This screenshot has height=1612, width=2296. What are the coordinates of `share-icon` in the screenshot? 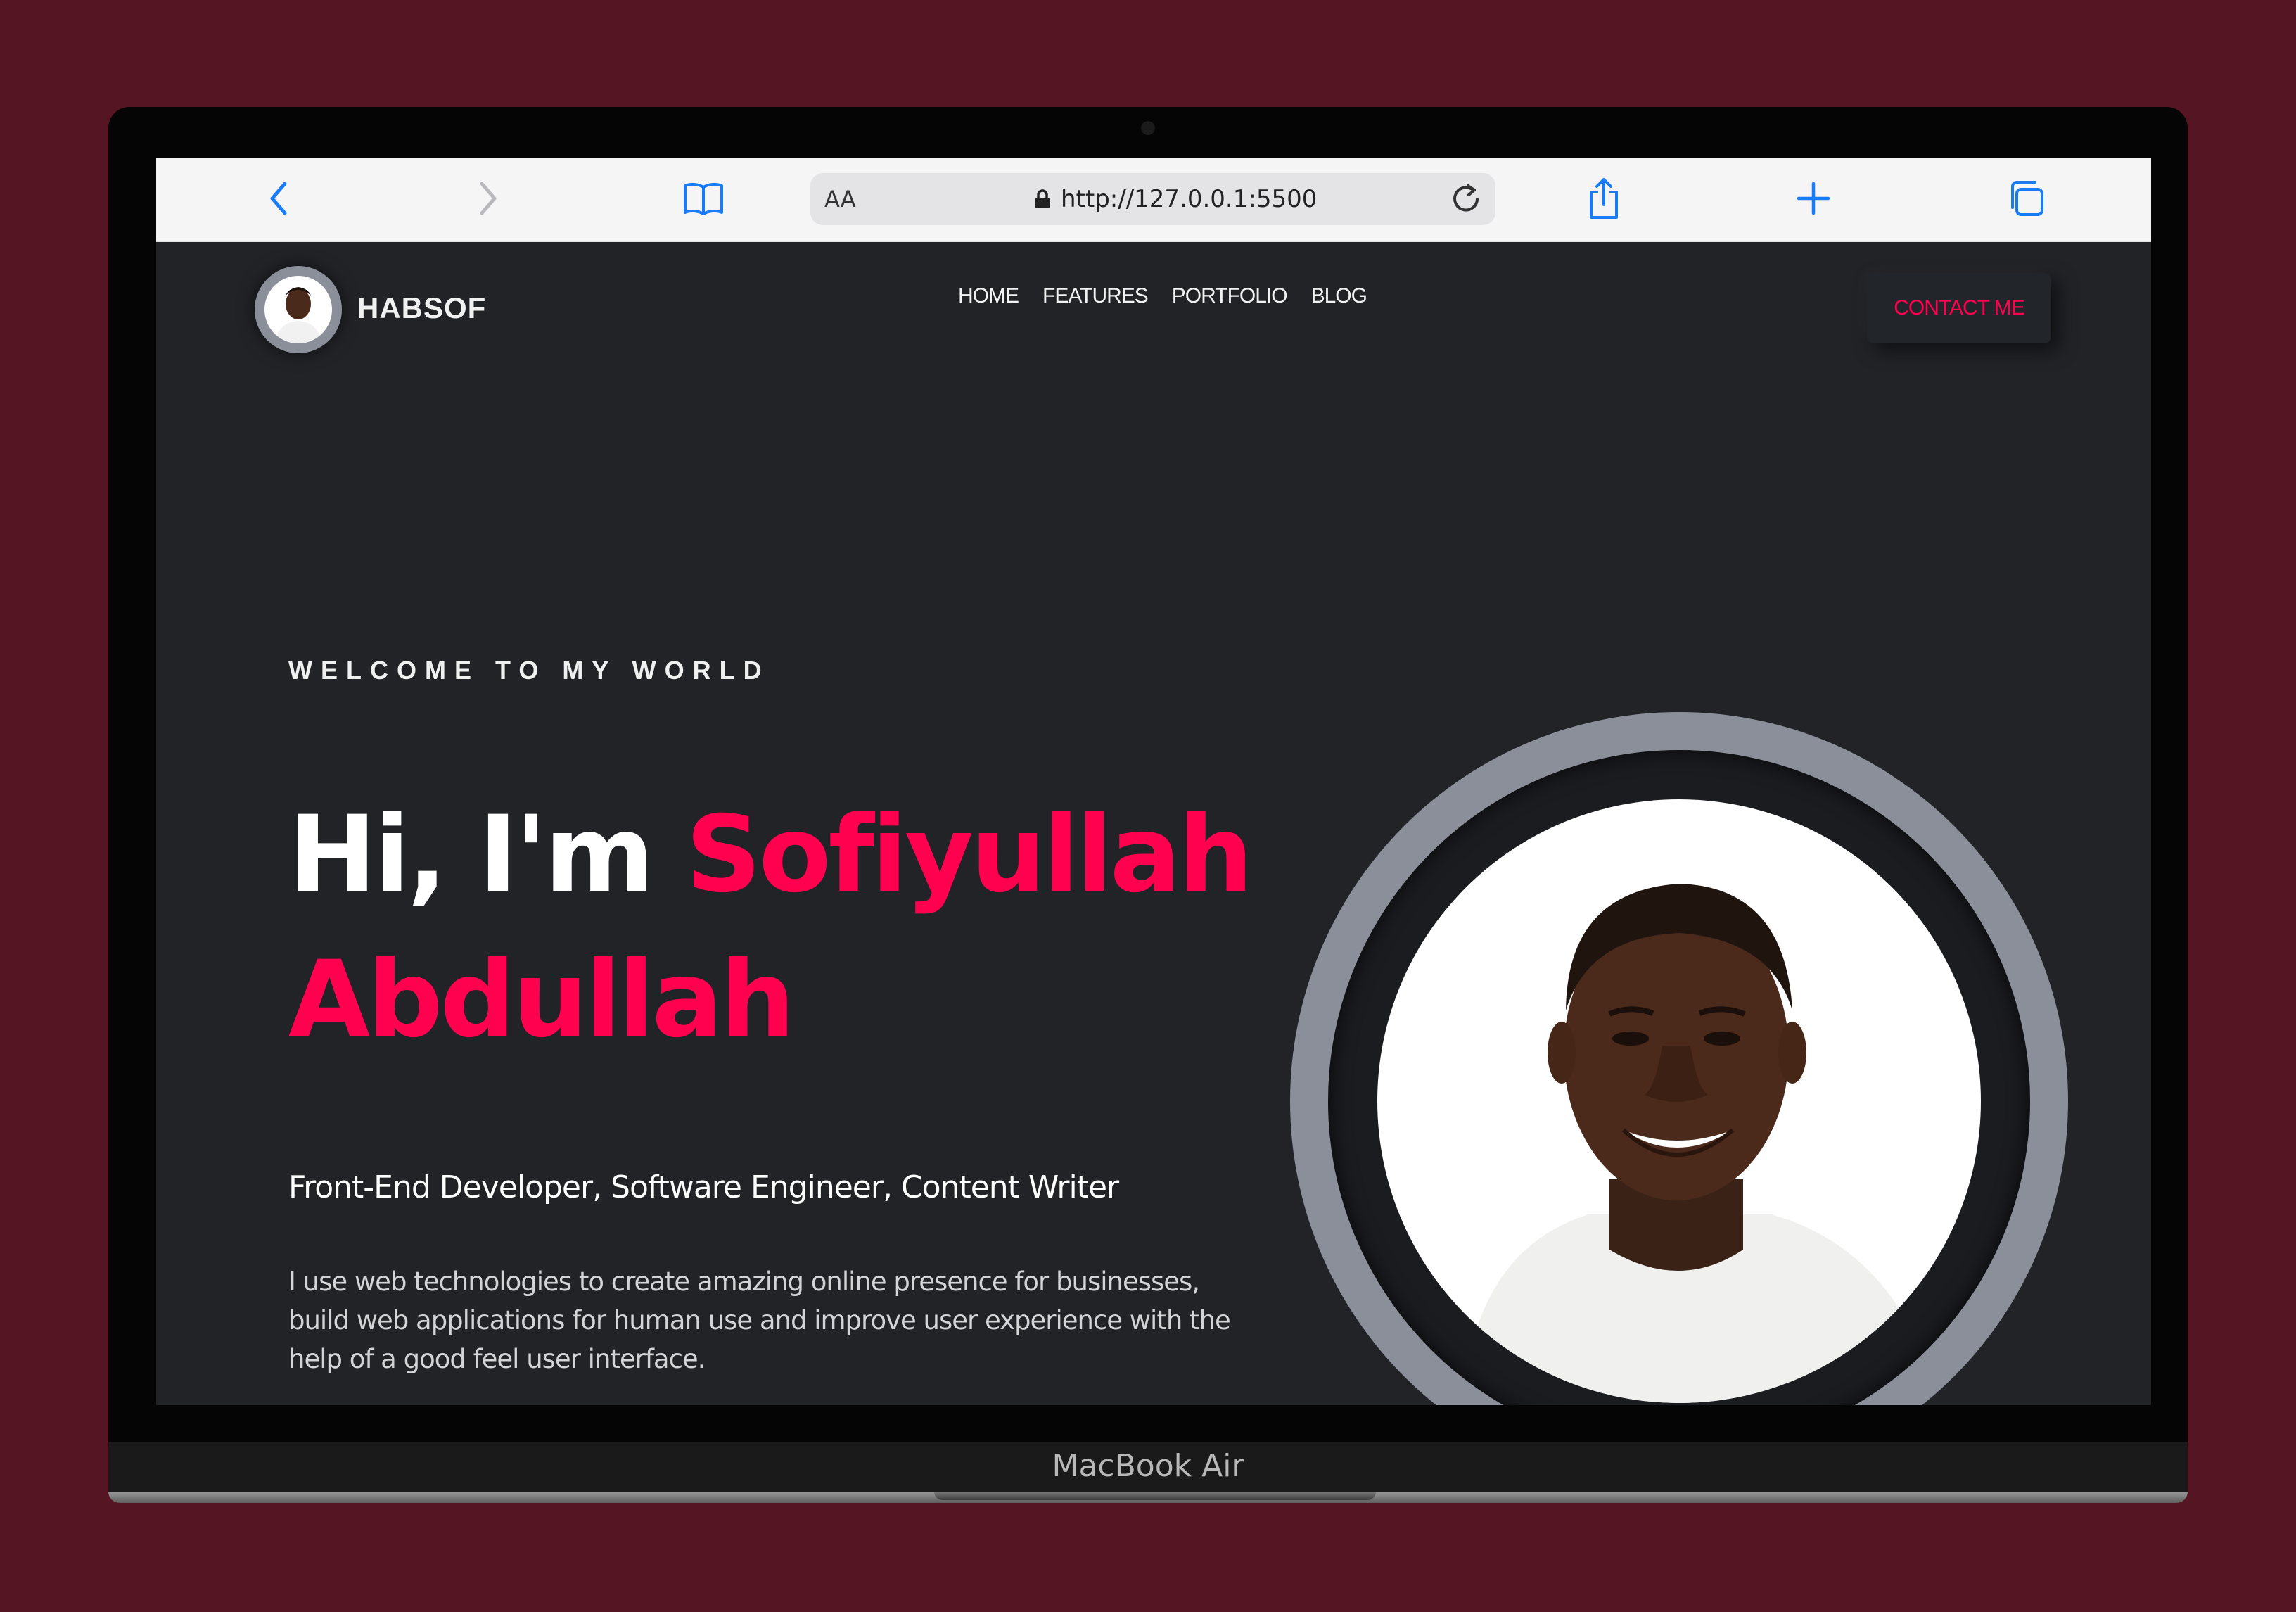 It's located at (1604, 198).